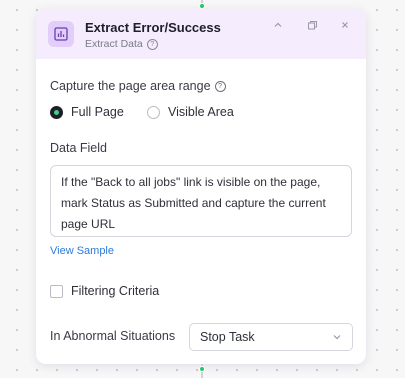 This screenshot has height=378, width=405. I want to click on capture-range-label: Capture the page area range ?, so click(138, 86).